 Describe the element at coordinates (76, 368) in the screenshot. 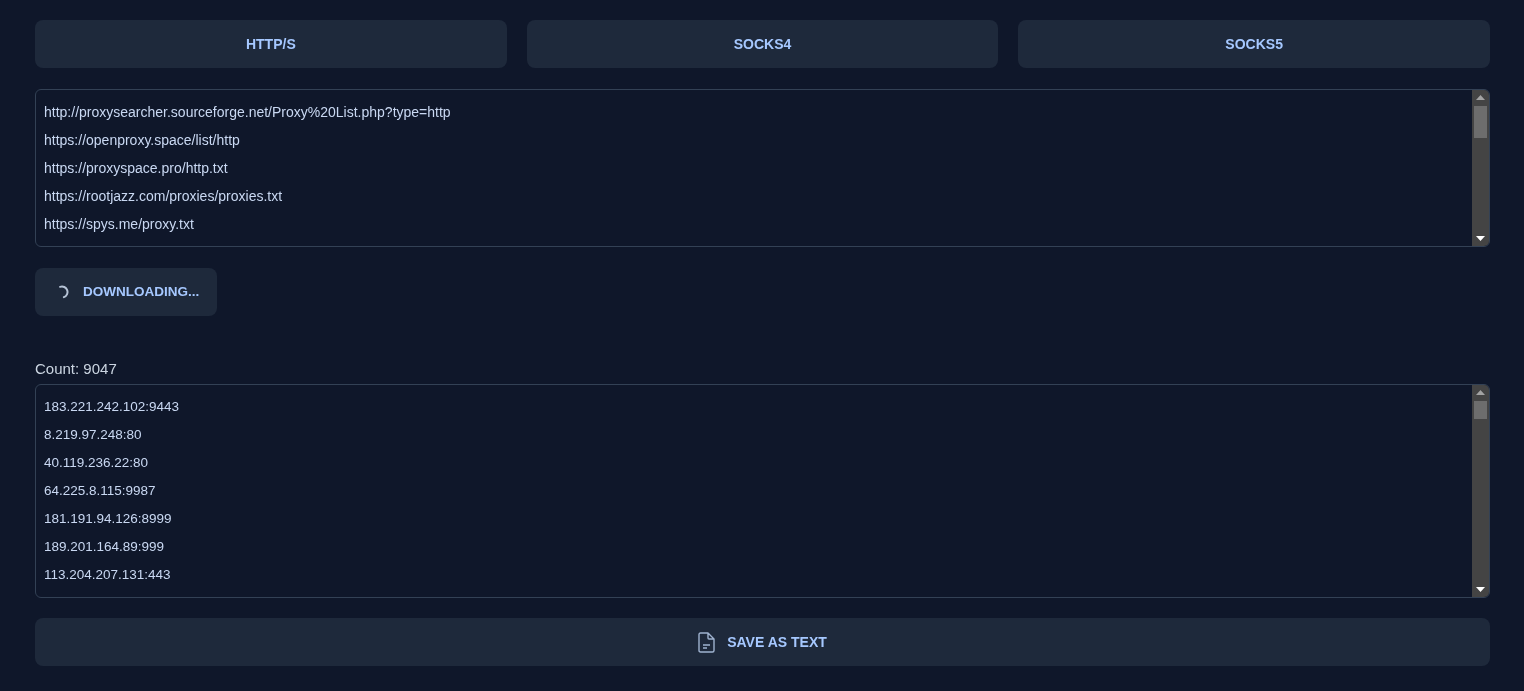

I see `count-label: Count: 9047` at that location.